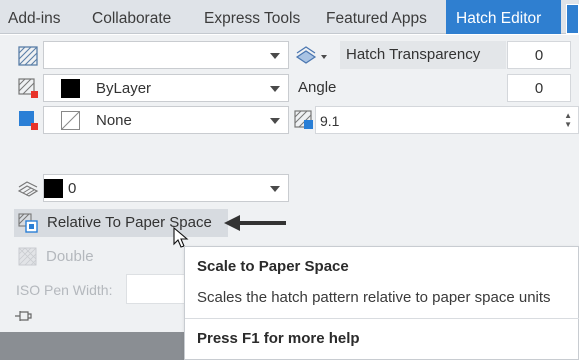 This screenshot has height=360, width=579. I want to click on layer-value: 0, so click(72, 188).